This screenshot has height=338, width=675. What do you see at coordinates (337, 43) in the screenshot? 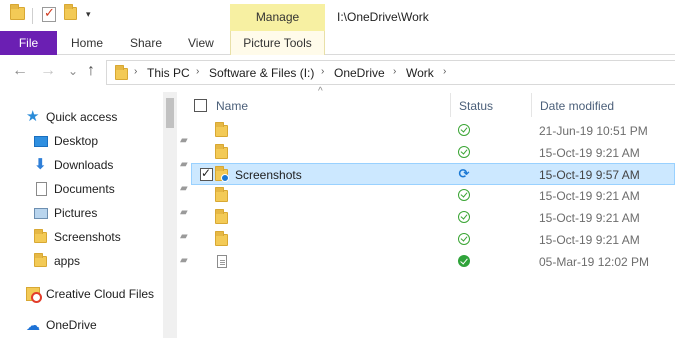
I see `ribbon-tabs: File Home Share View Picture Tools` at bounding box center [337, 43].